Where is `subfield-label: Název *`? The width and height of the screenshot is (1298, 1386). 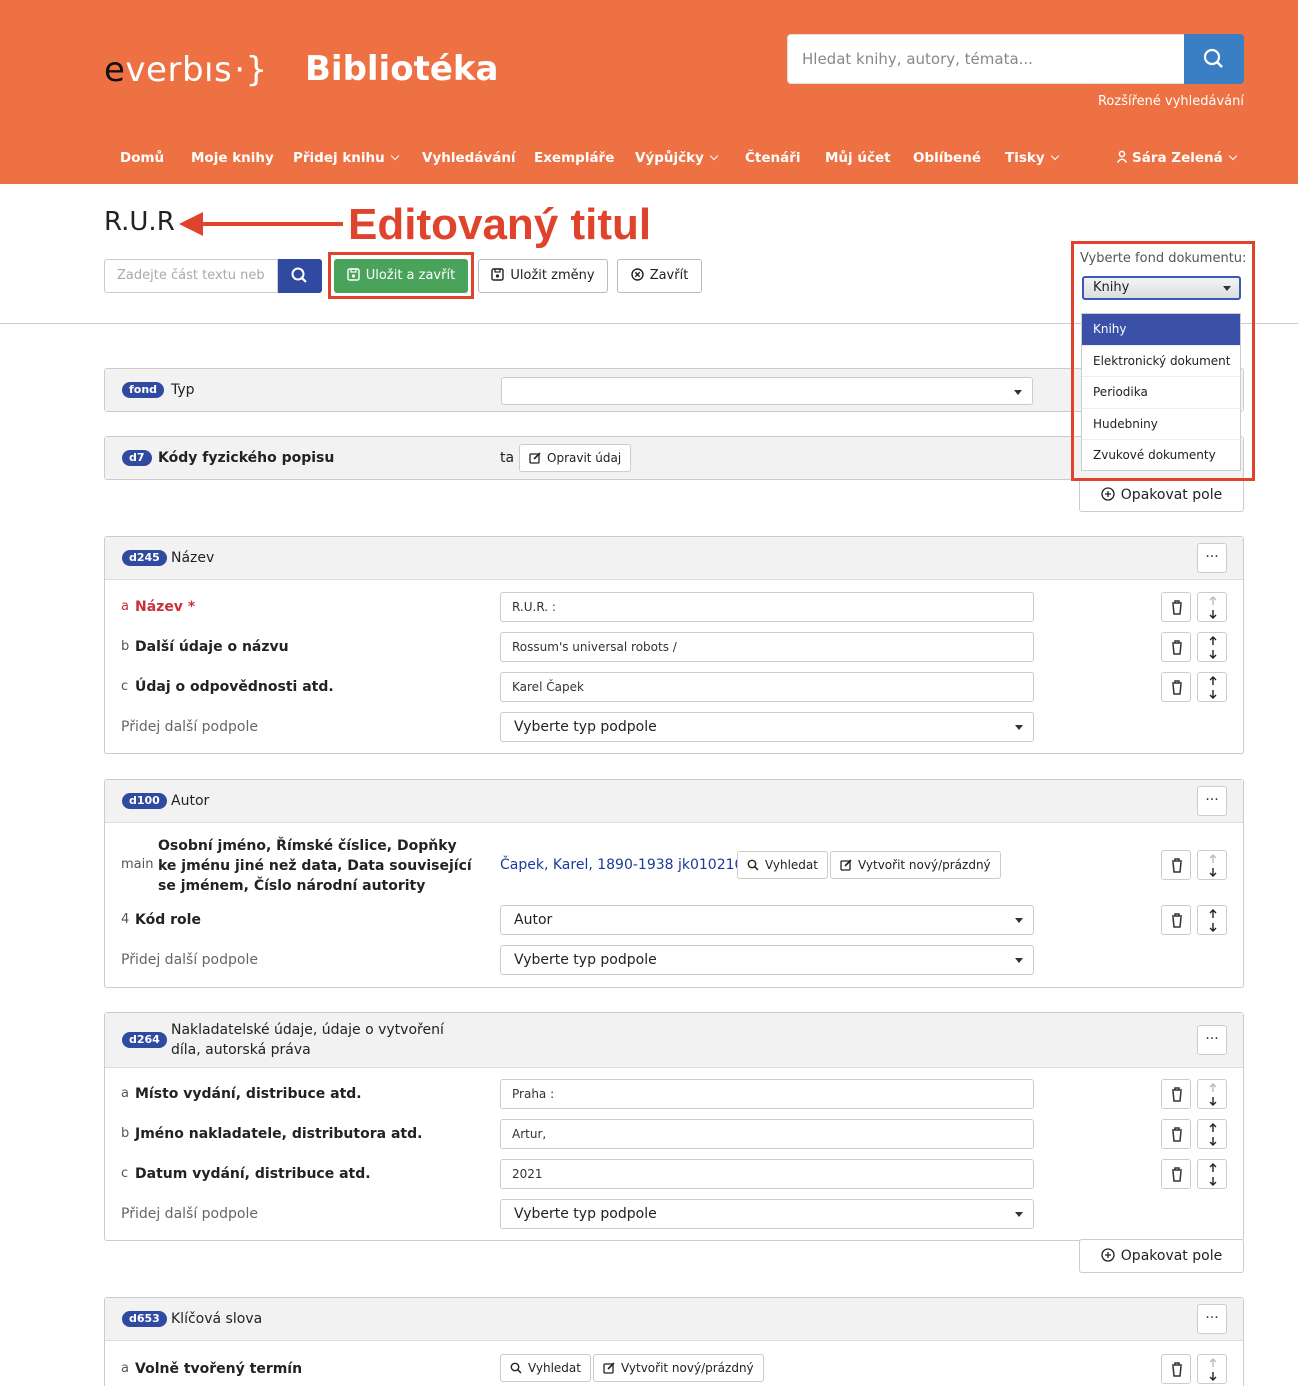
subfield-label: Název * is located at coordinates (165, 607).